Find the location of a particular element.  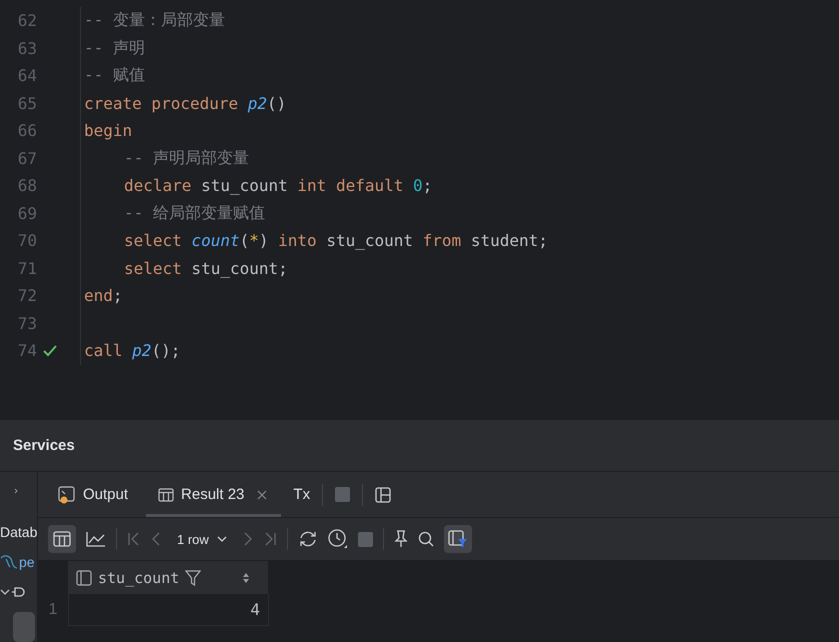

close-icon is located at coordinates (262, 495).